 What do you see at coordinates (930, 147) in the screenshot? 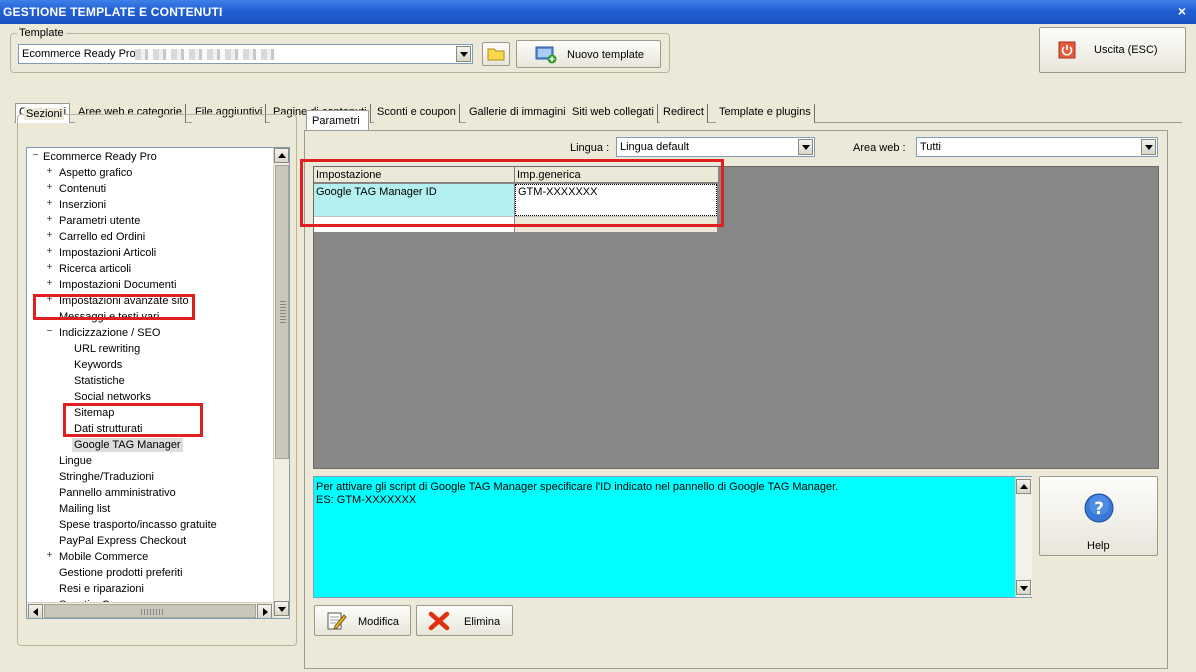
I see `area-web-value: Tutti` at bounding box center [930, 147].